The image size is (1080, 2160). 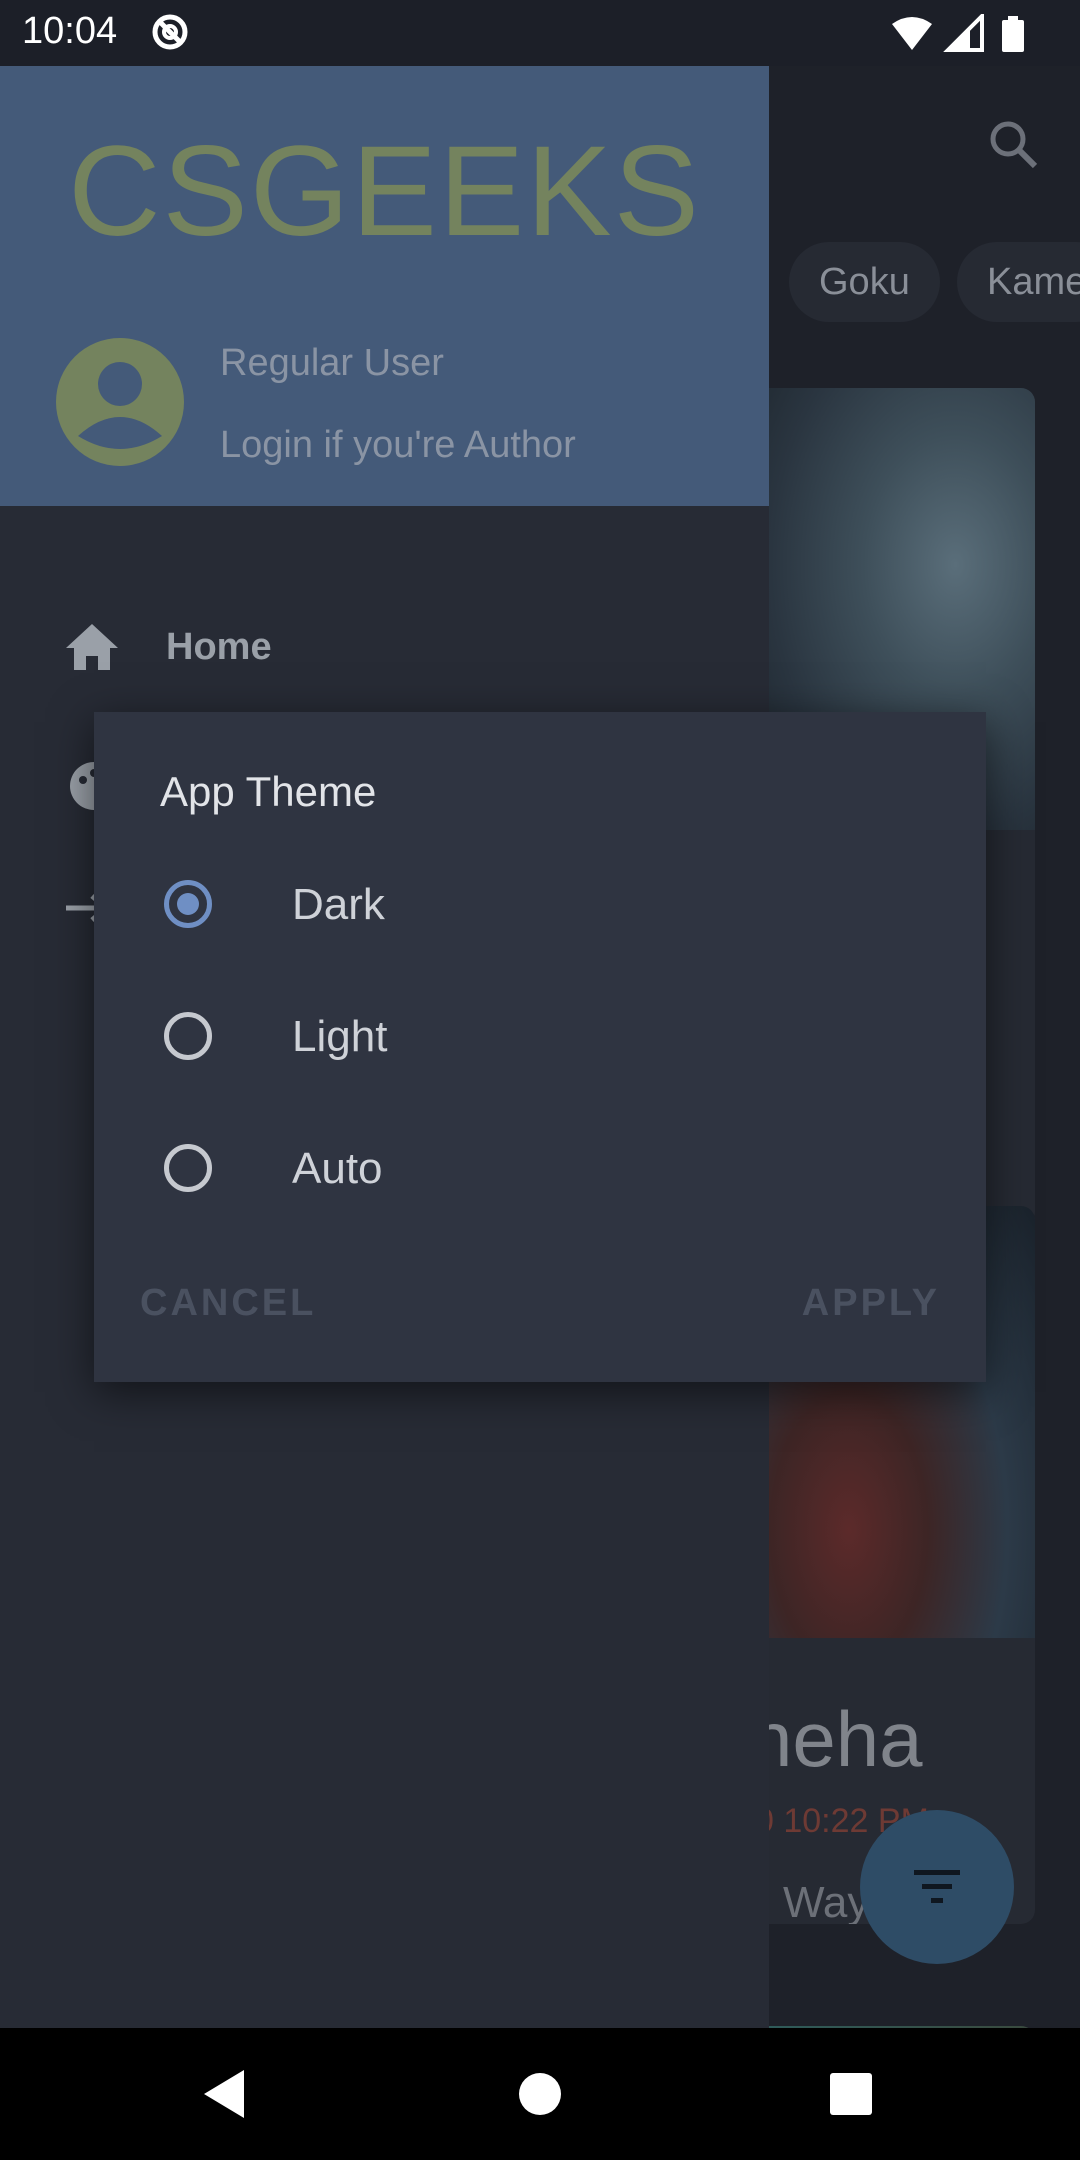 I want to click on account-circle-icon, so click(x=120, y=402).